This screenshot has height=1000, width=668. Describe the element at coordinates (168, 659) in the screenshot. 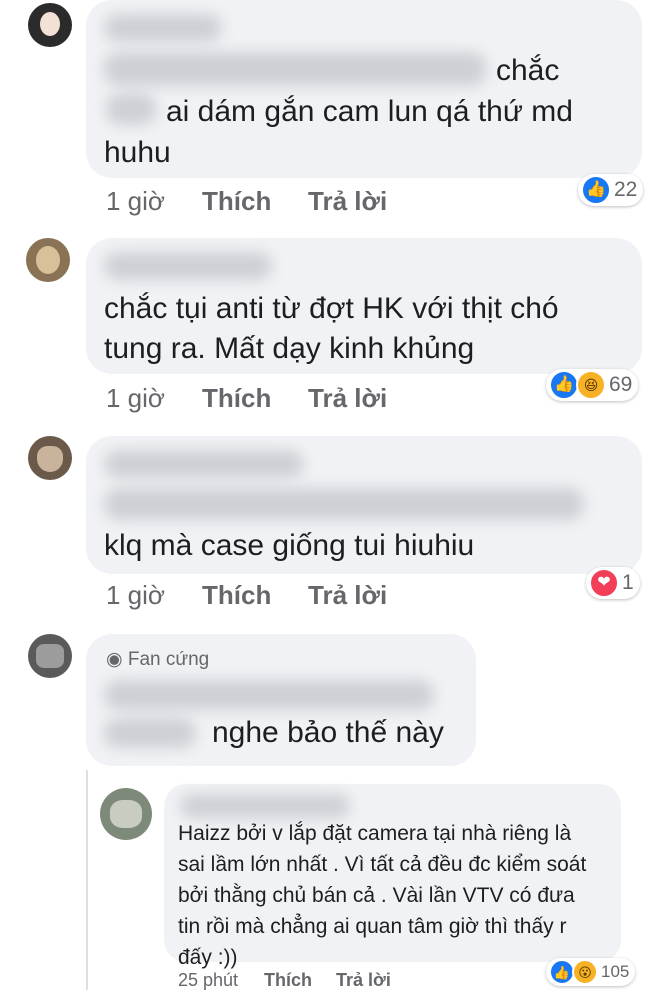

I see `badge-label: Fan cứng` at that location.